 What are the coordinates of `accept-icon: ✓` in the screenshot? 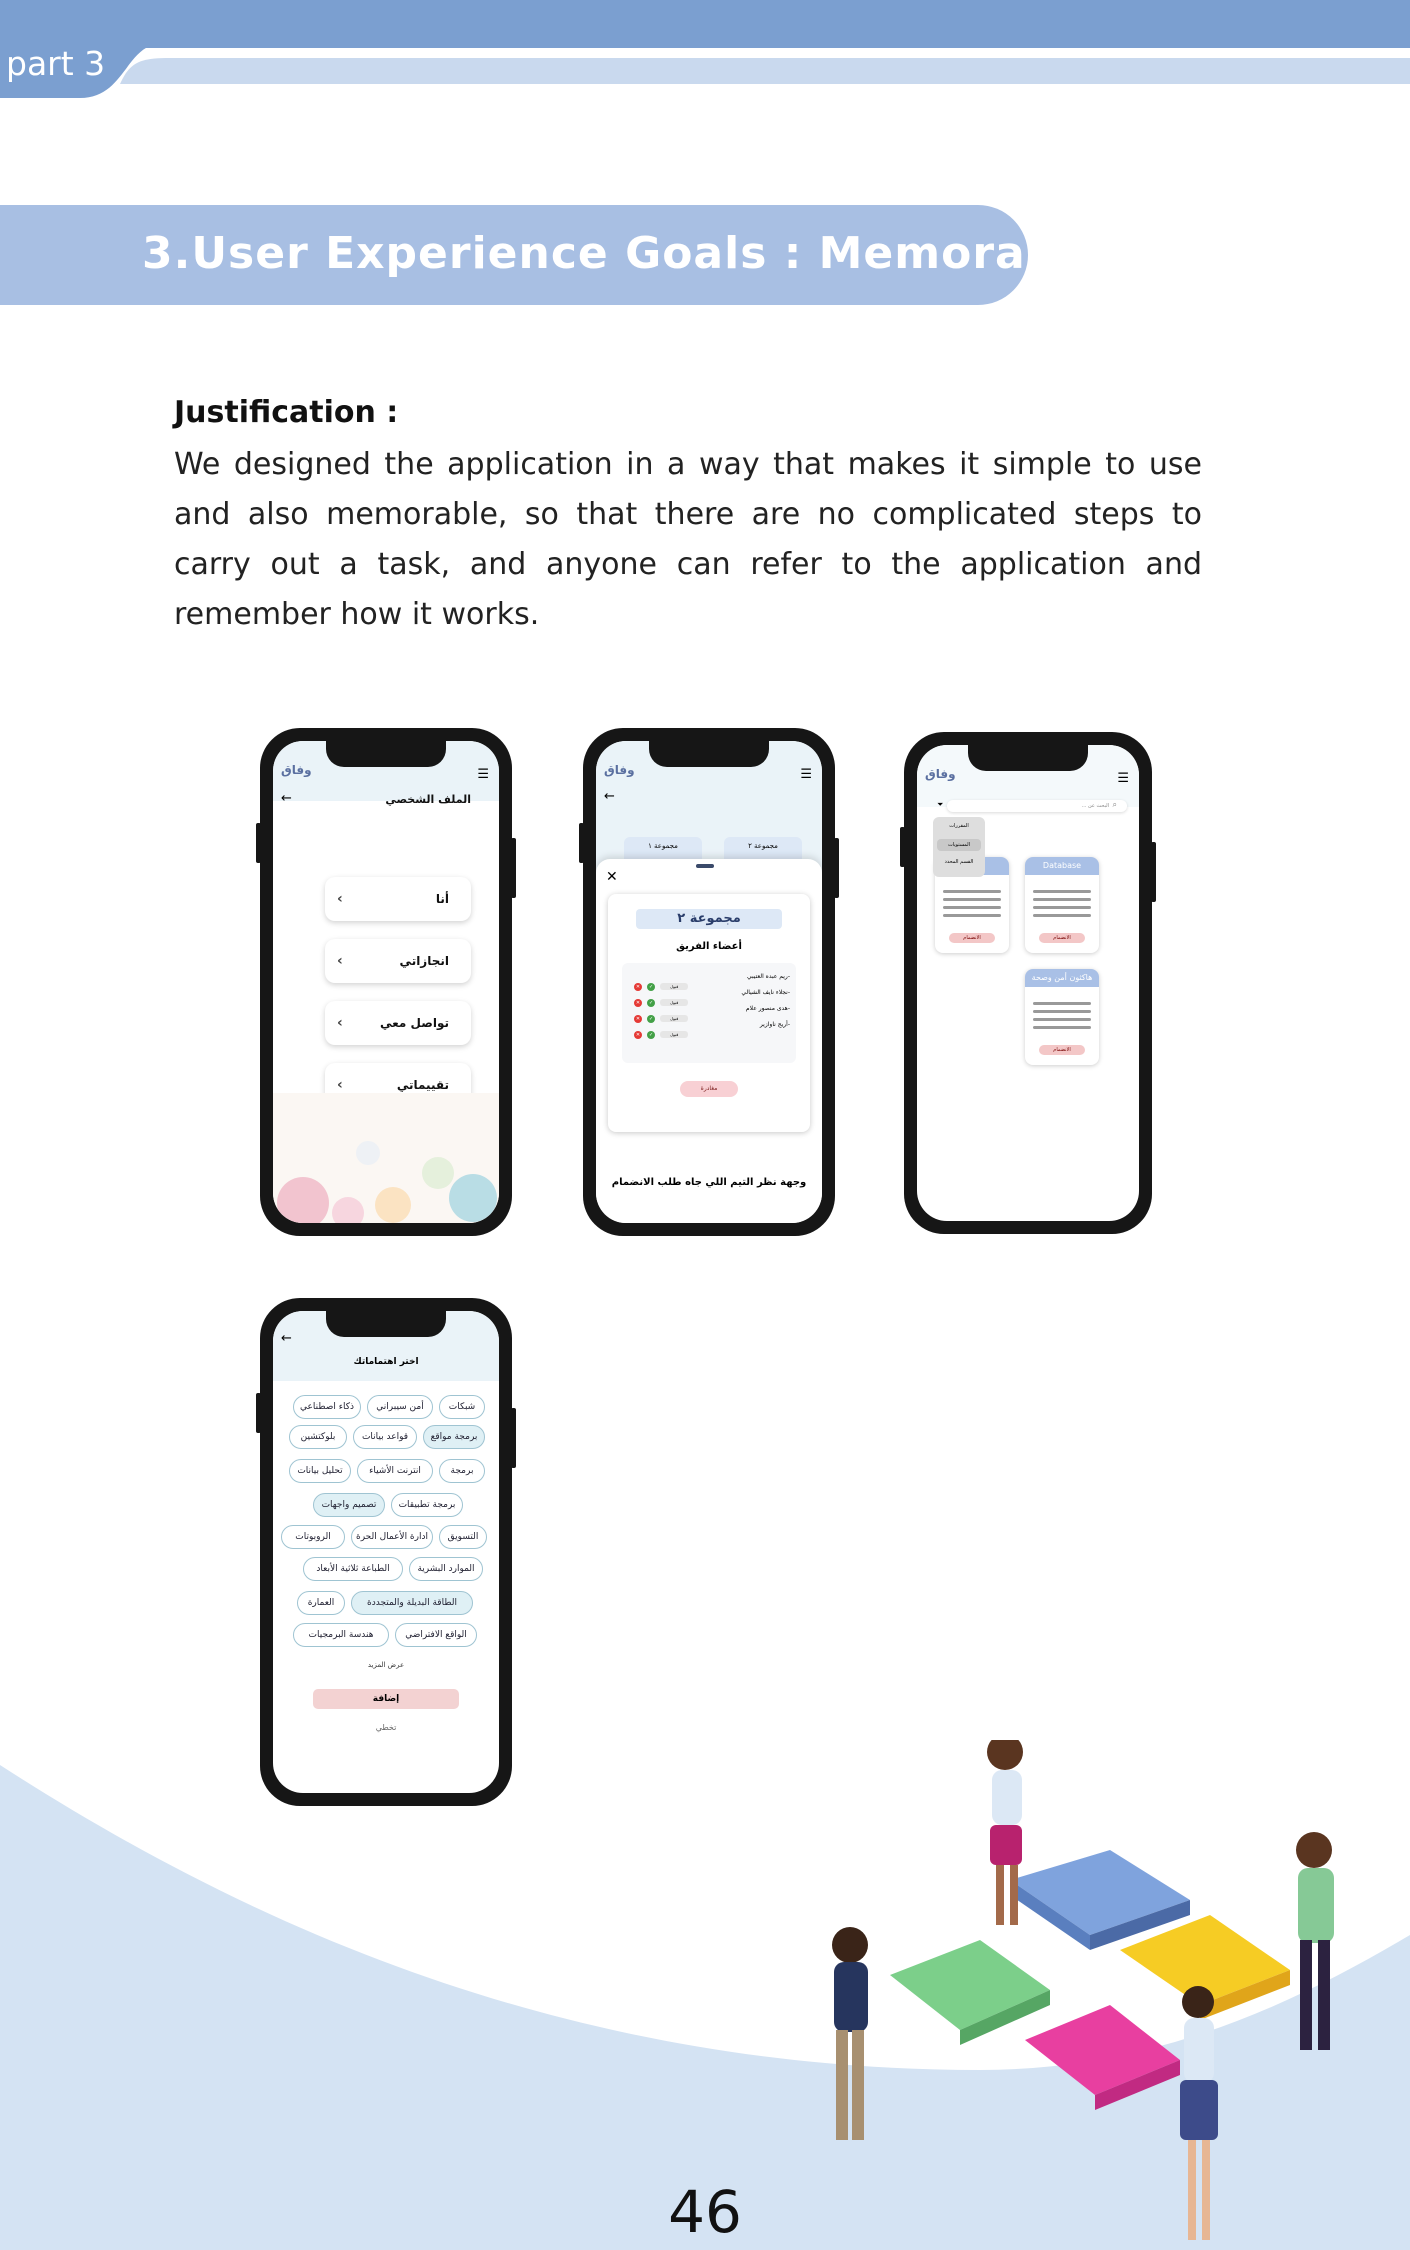 It's located at (651, 1035).